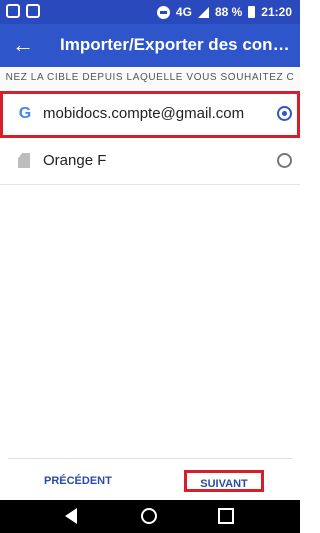 The height and width of the screenshot is (533, 320). Describe the element at coordinates (163, 12) in the screenshot. I see `do-not-disturb-icon` at that location.